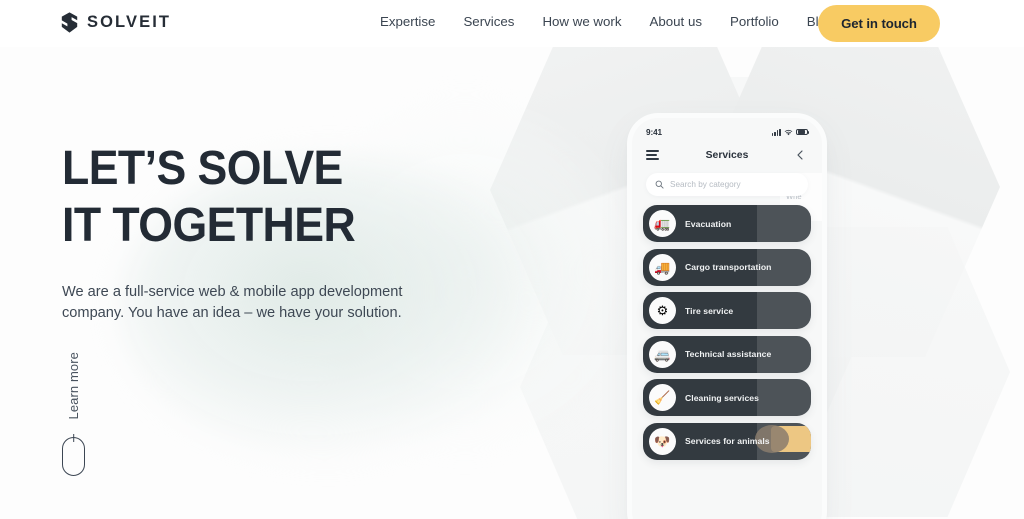  I want to click on nav-item-how-we-work: How we work, so click(585, 21).